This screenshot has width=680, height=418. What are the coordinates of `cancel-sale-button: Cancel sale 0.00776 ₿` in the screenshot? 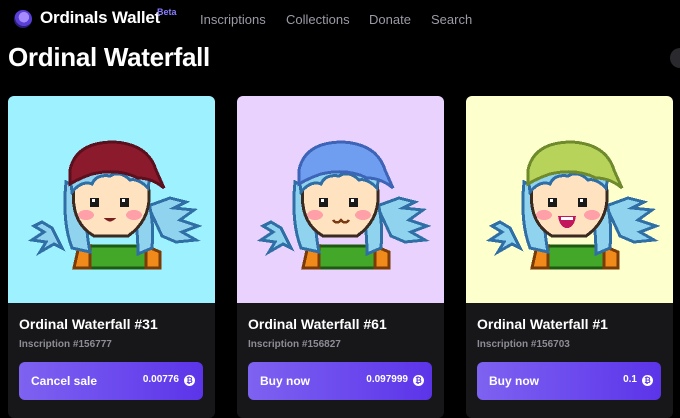 It's located at (111, 381).